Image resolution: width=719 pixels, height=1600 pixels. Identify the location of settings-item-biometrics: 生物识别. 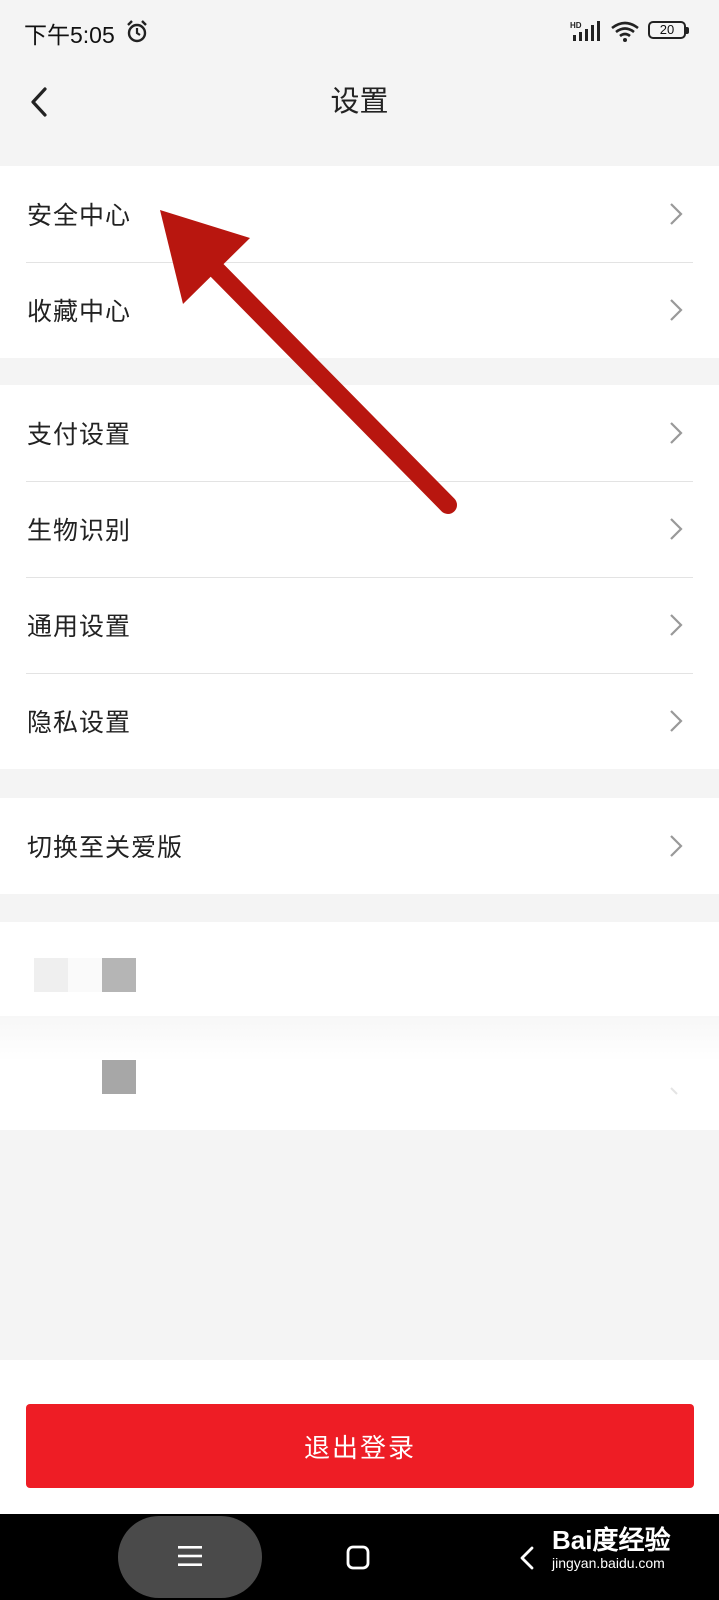
(359, 529).